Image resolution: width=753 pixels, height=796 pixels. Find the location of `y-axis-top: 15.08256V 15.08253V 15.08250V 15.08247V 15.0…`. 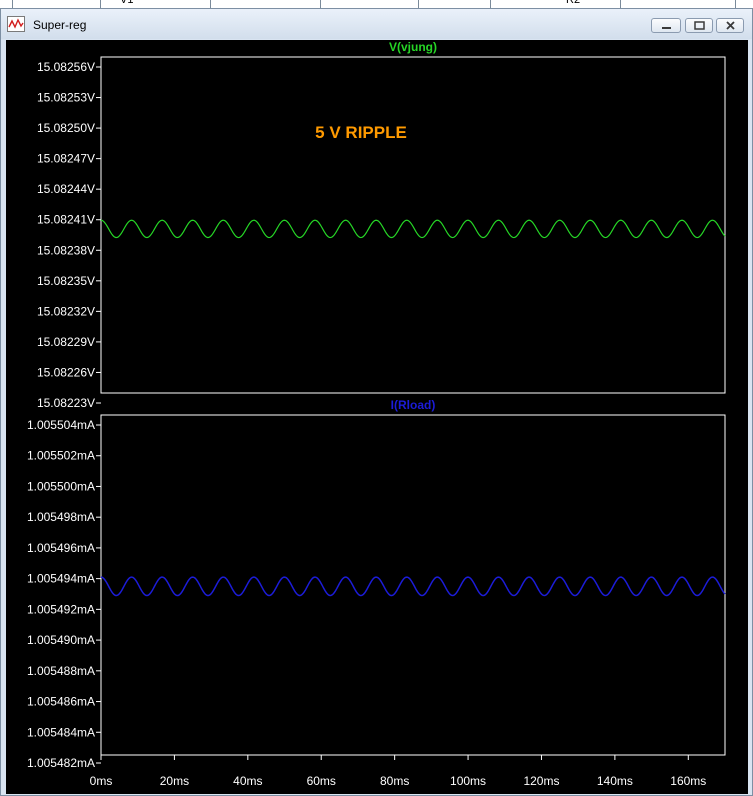

y-axis-top: 15.08256V 15.08253V 15.08250V 15.08247V 15.0… is located at coordinates (69, 235).